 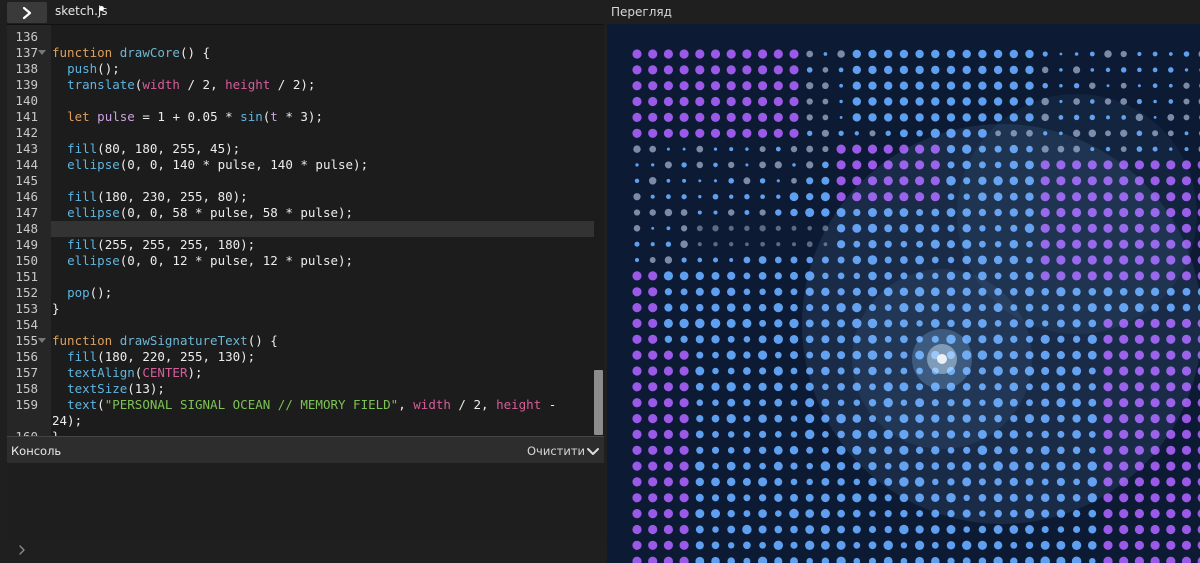 I want to click on code-text: fill(180, 230, 255, 80);, so click(x=150, y=197).